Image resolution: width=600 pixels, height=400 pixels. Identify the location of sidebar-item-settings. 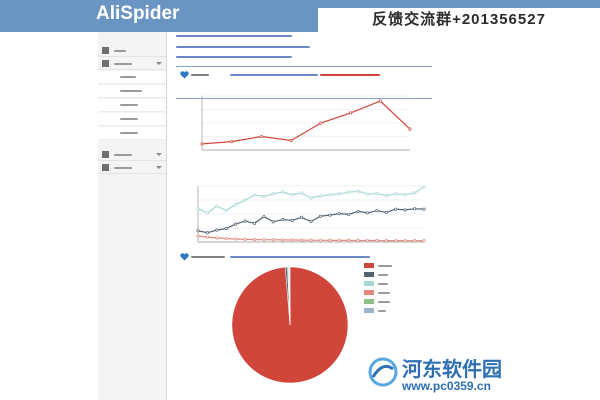
(132, 168).